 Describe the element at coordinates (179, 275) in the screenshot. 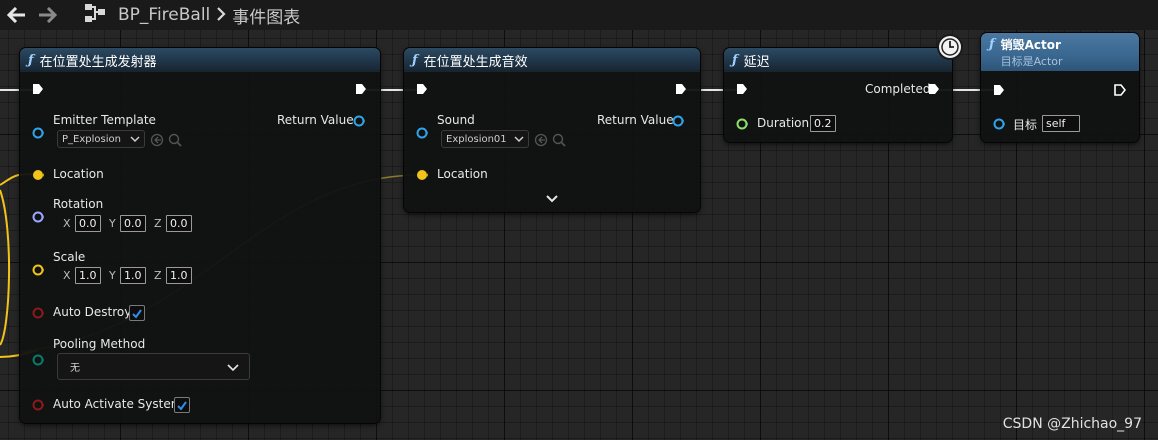

I see `scale-z-input: 1.0` at that location.